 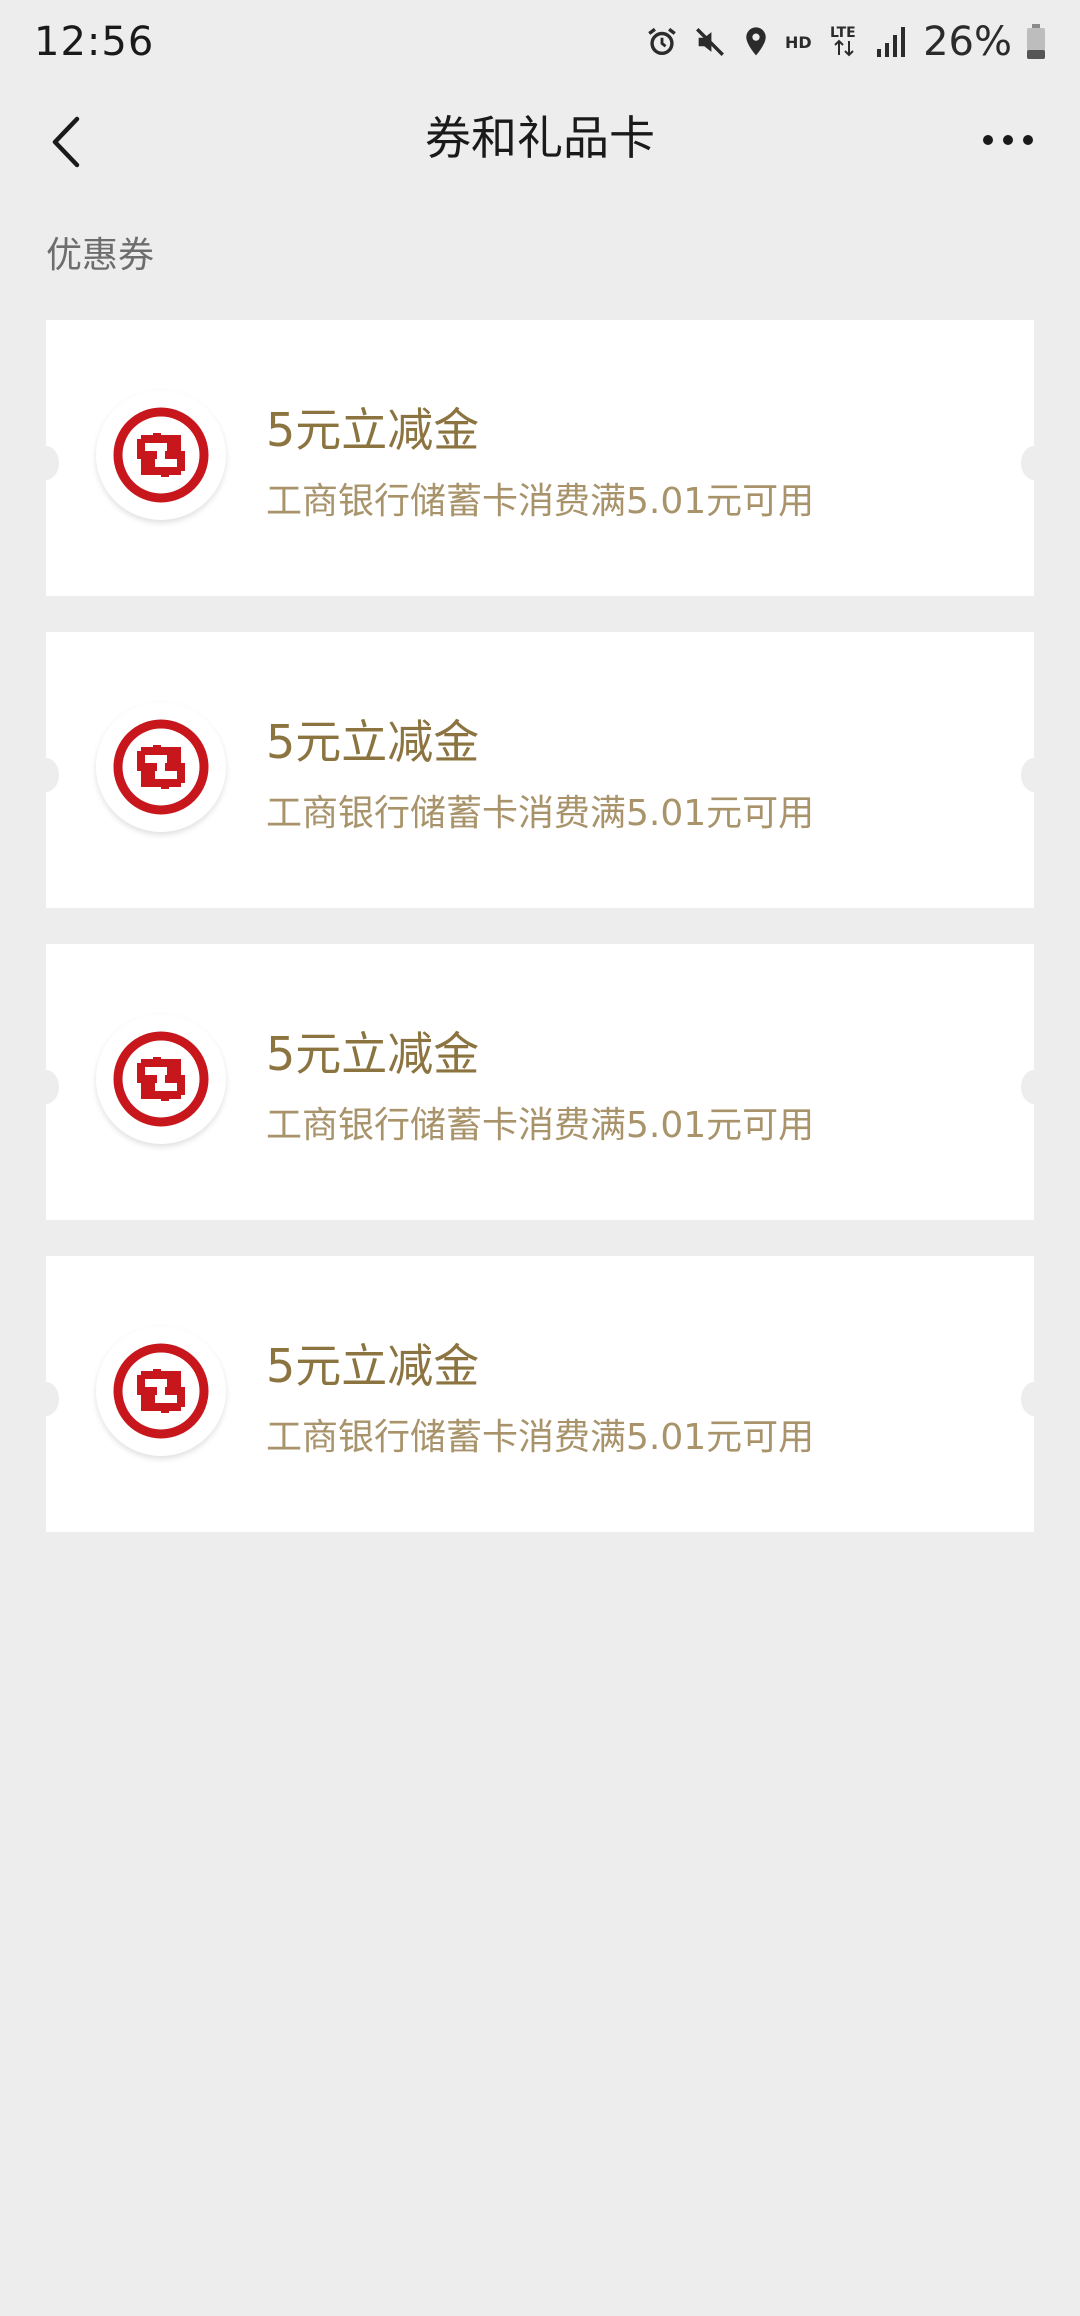 What do you see at coordinates (756, 42) in the screenshot?
I see `location-icon` at bounding box center [756, 42].